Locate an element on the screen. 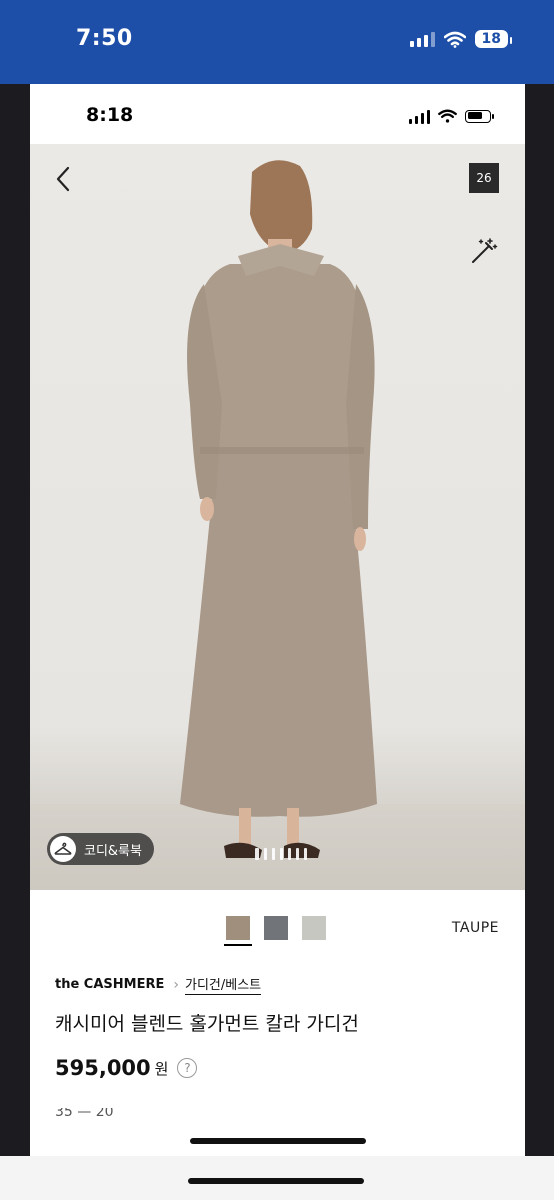 The image size is (554, 1200). outer-home-indicator is located at coordinates (276, 1181).